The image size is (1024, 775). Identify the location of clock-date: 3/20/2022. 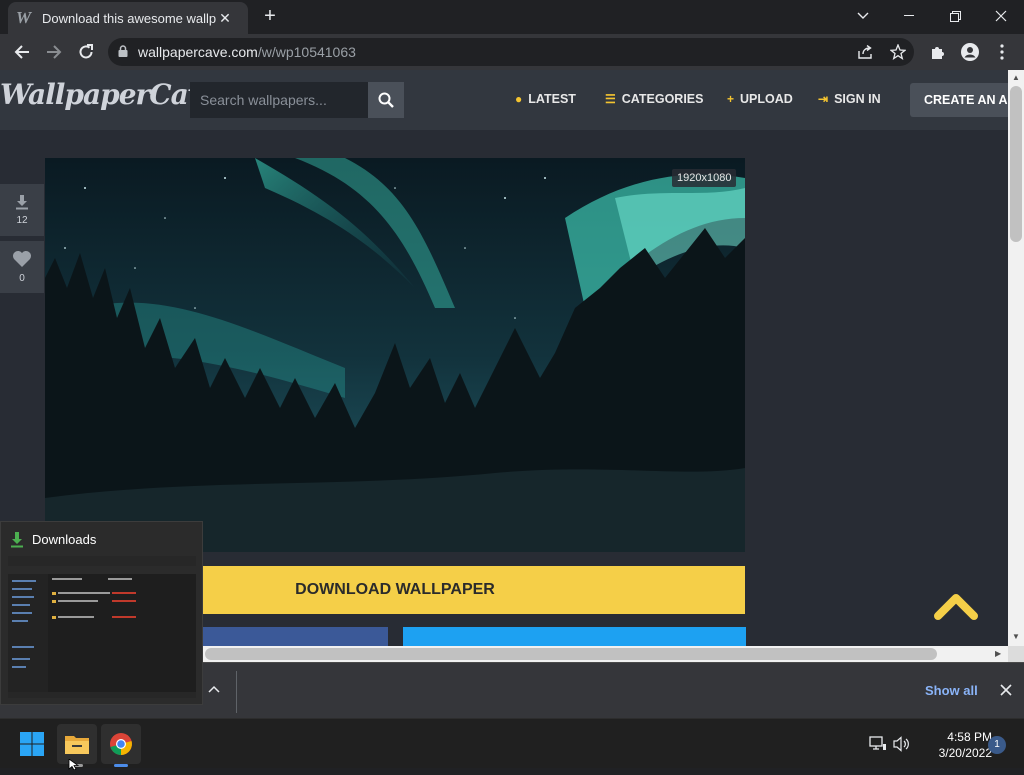
(965, 753).